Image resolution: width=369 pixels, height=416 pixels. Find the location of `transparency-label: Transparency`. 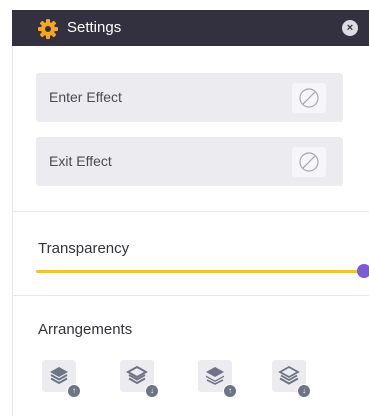

transparency-label: Transparency is located at coordinates (84, 248).